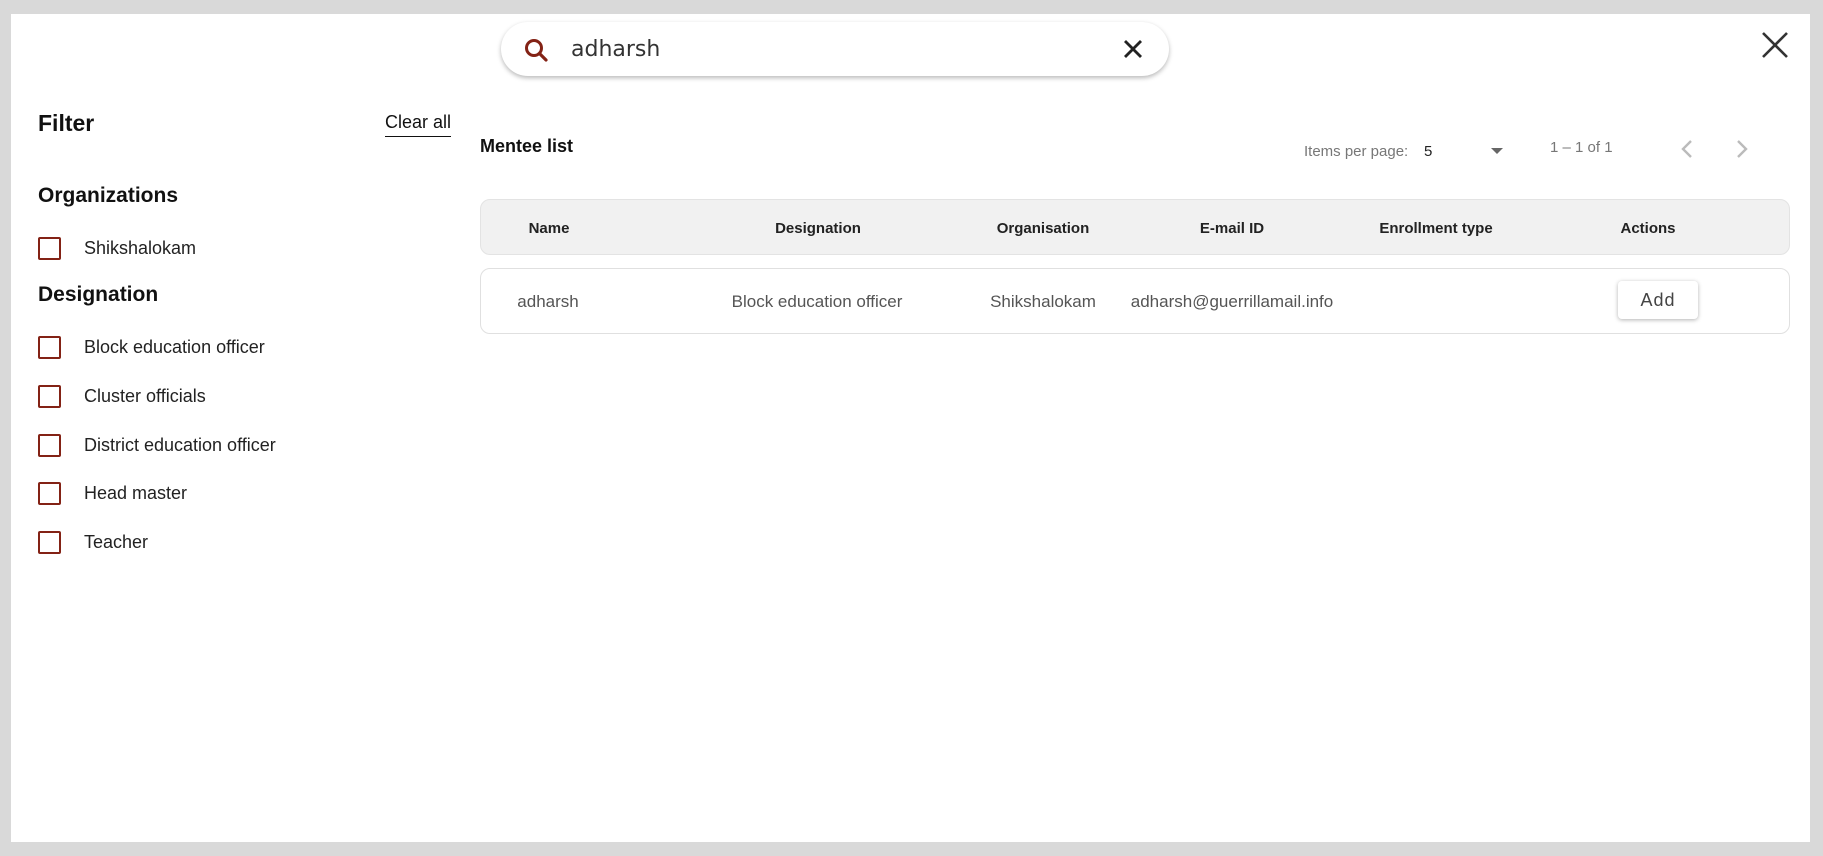  I want to click on cell-organisation: Shikshalokam, so click(1043, 301).